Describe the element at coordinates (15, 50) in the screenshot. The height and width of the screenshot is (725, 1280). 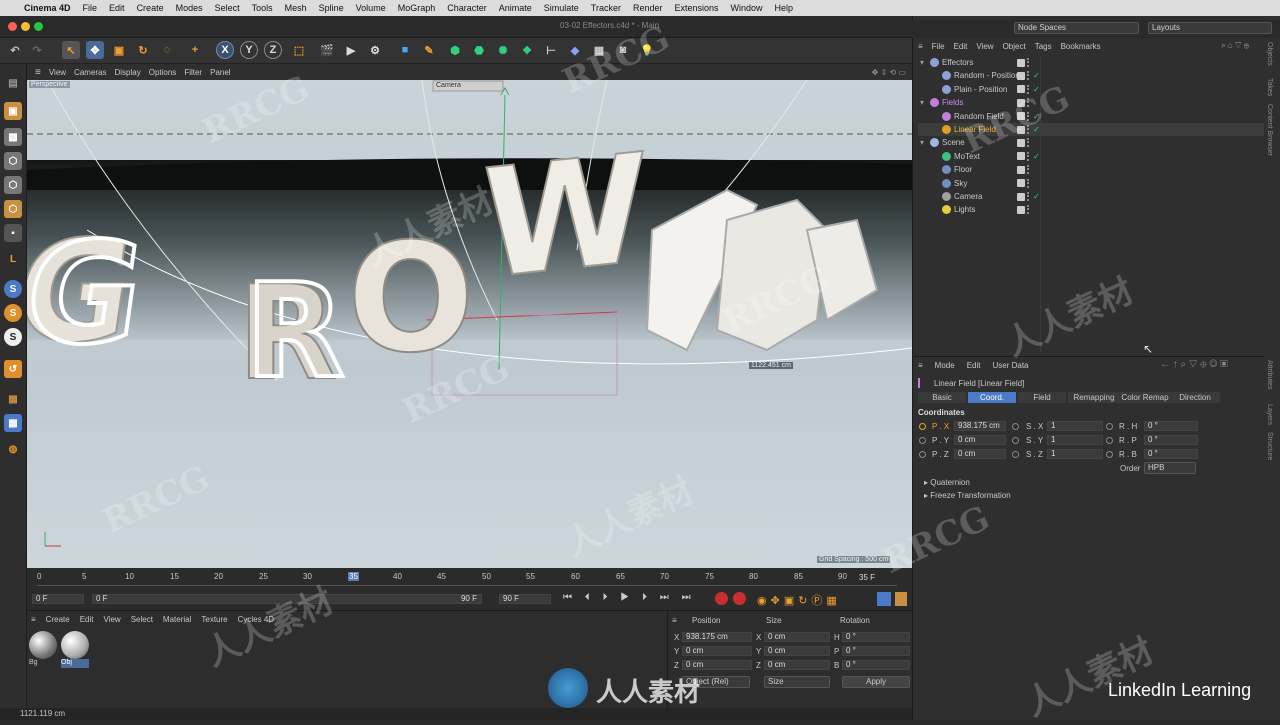
I see `undo-icon: ↶` at that location.